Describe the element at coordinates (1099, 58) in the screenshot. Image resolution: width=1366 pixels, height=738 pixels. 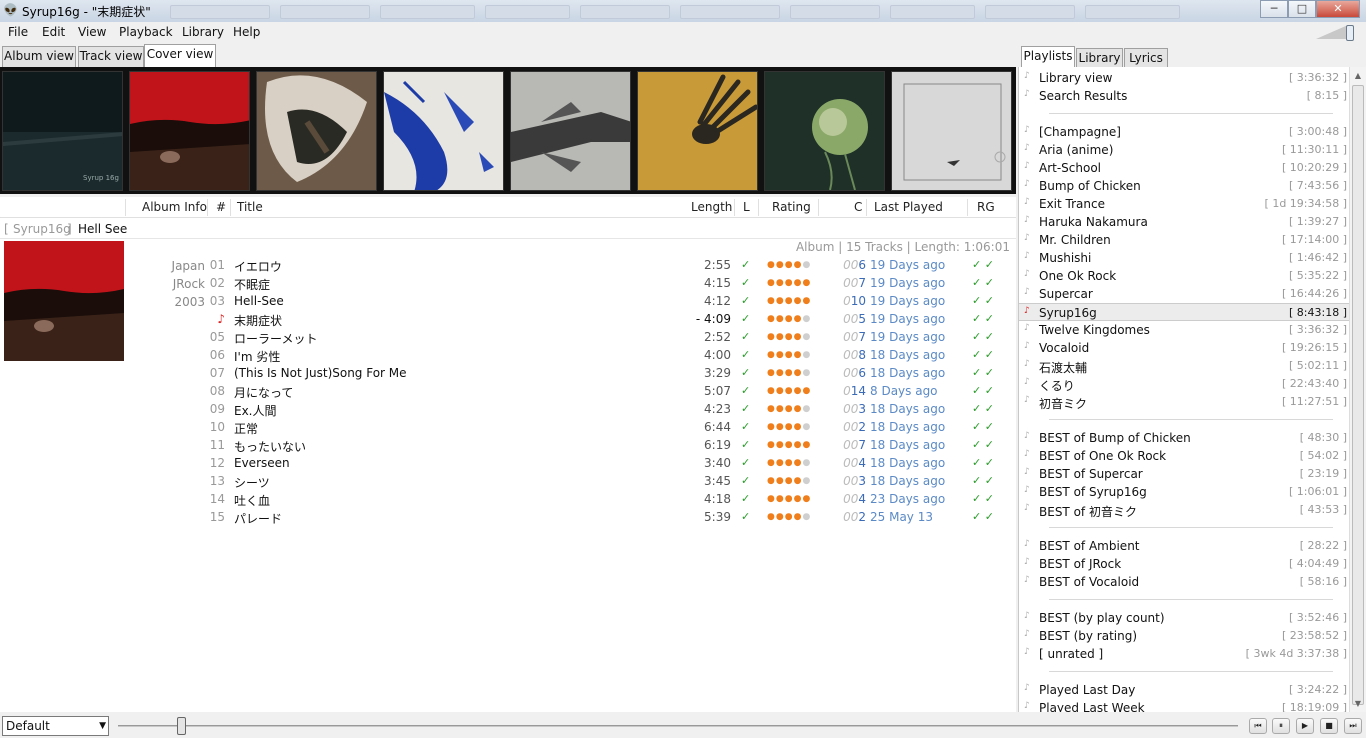
I see `tab-library: Library` at that location.